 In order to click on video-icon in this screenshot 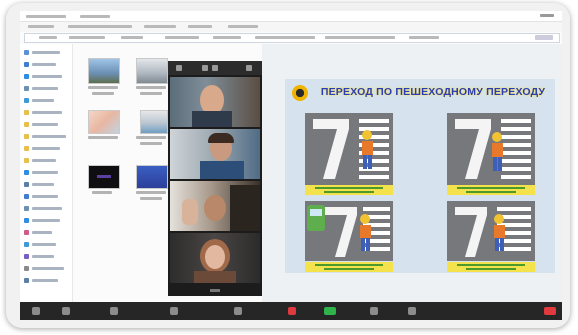, I will do `click(66, 311)`.